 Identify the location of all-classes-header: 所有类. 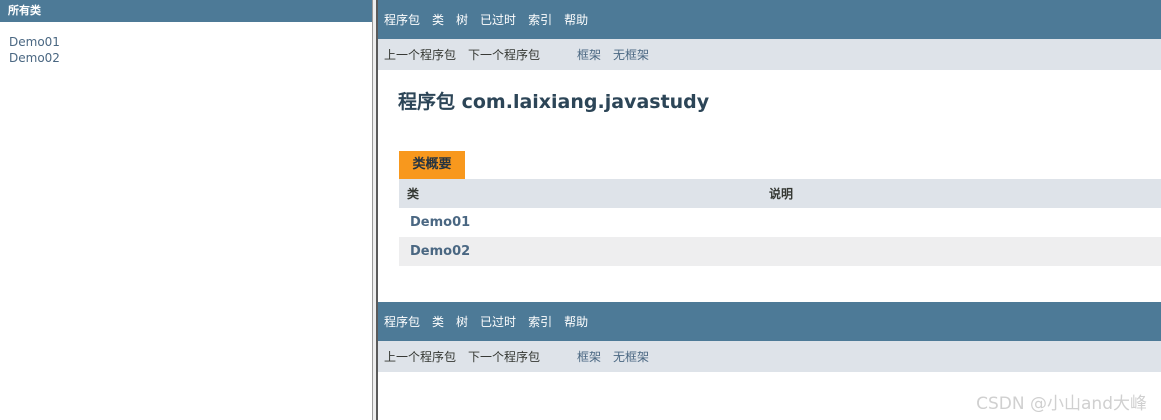
(186, 11).